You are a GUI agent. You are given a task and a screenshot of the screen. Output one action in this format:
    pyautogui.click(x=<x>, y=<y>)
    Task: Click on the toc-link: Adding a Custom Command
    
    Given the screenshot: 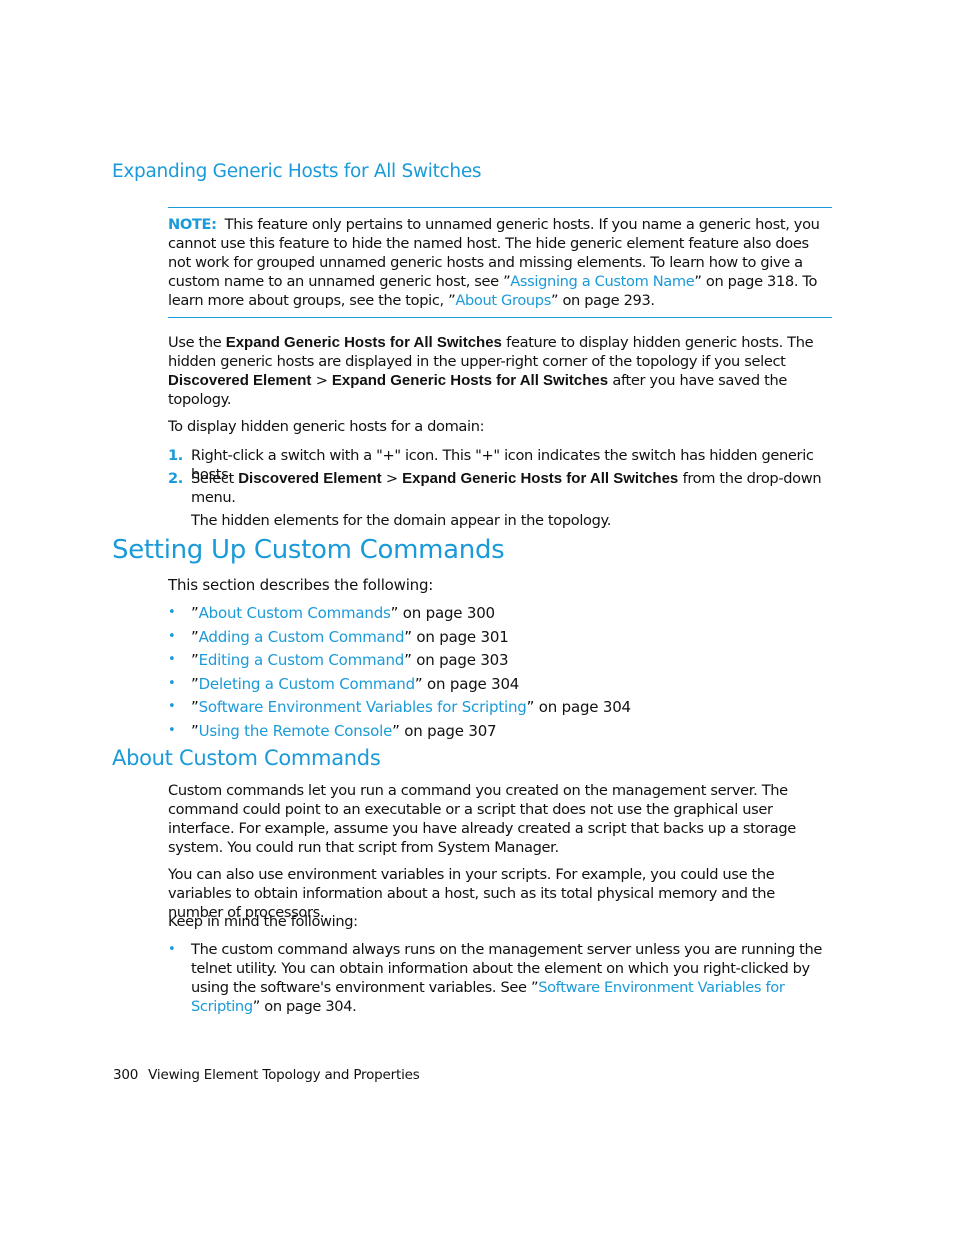 What is the action you would take?
    pyautogui.click(x=302, y=637)
    